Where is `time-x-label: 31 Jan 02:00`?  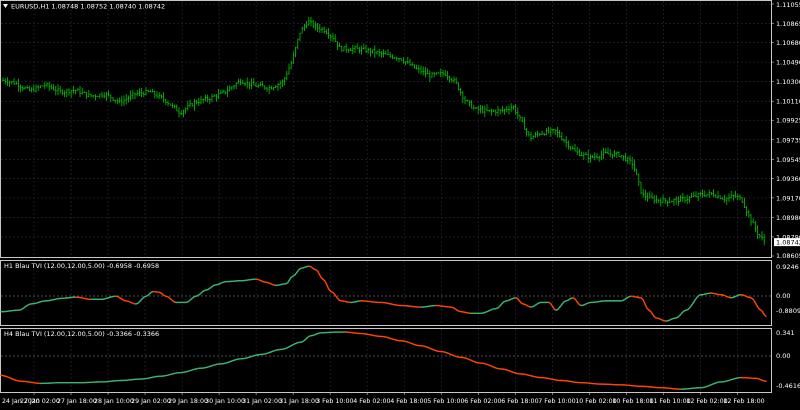
time-x-label: 31 Jan 02:00 is located at coordinates (262, 401).